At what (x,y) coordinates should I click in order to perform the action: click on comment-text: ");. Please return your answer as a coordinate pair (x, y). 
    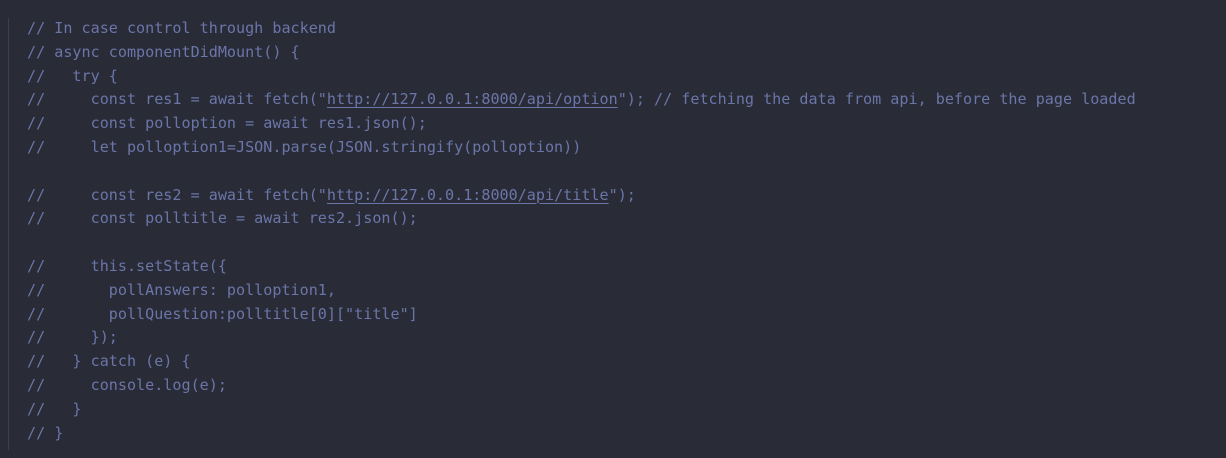
    Looking at the image, I should click on (622, 194).